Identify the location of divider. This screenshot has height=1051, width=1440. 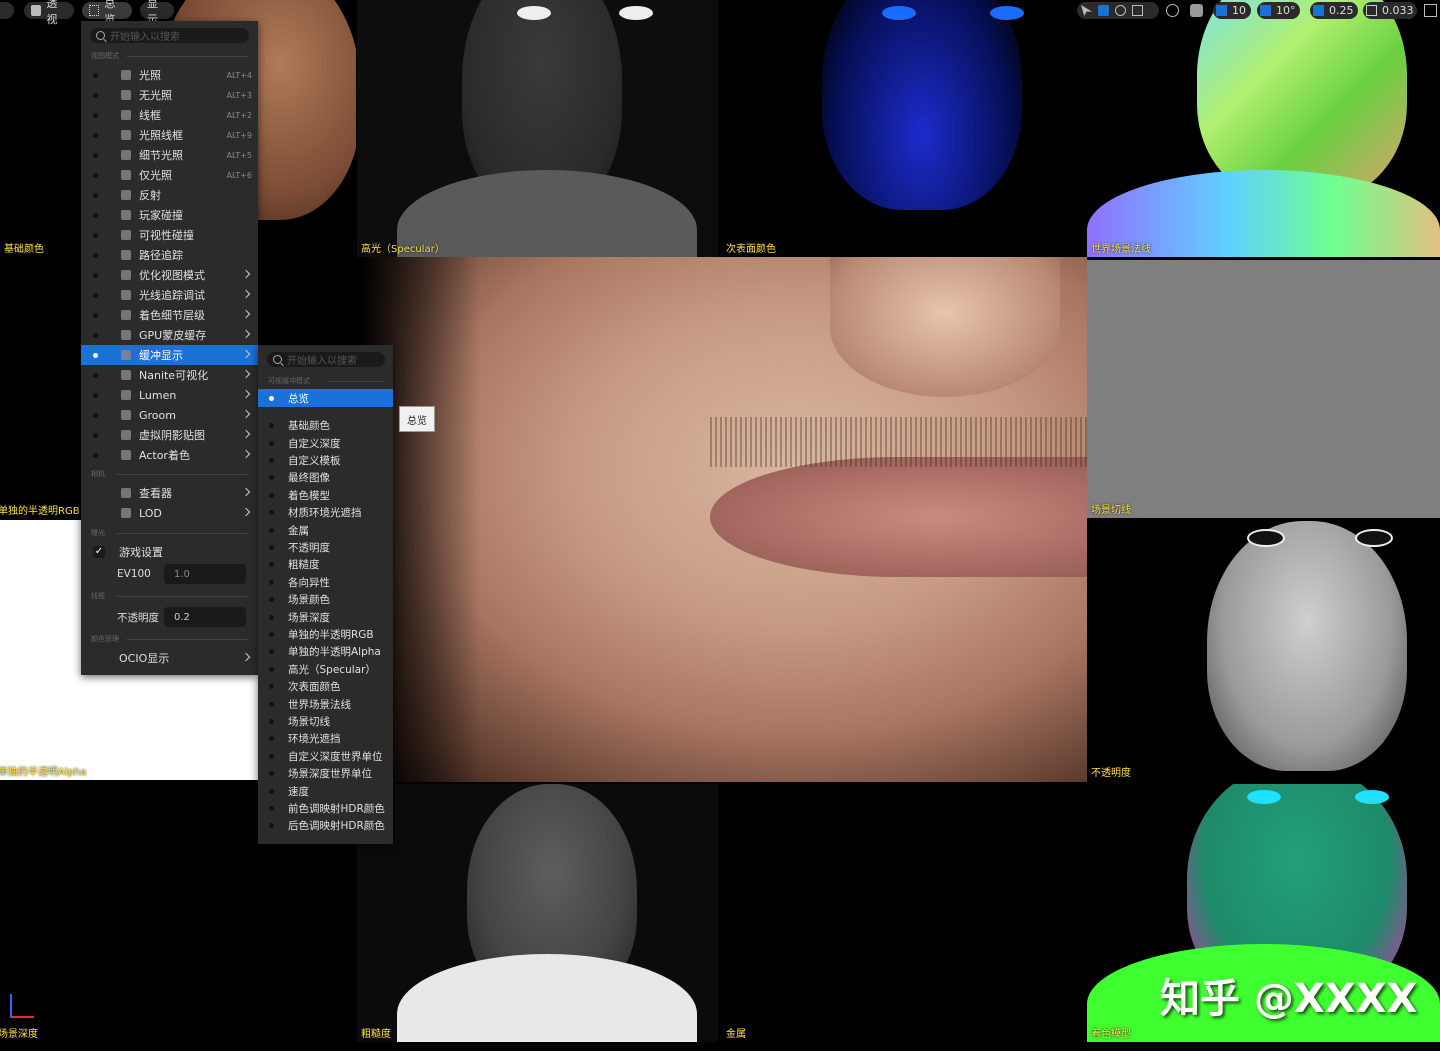
(187, 639).